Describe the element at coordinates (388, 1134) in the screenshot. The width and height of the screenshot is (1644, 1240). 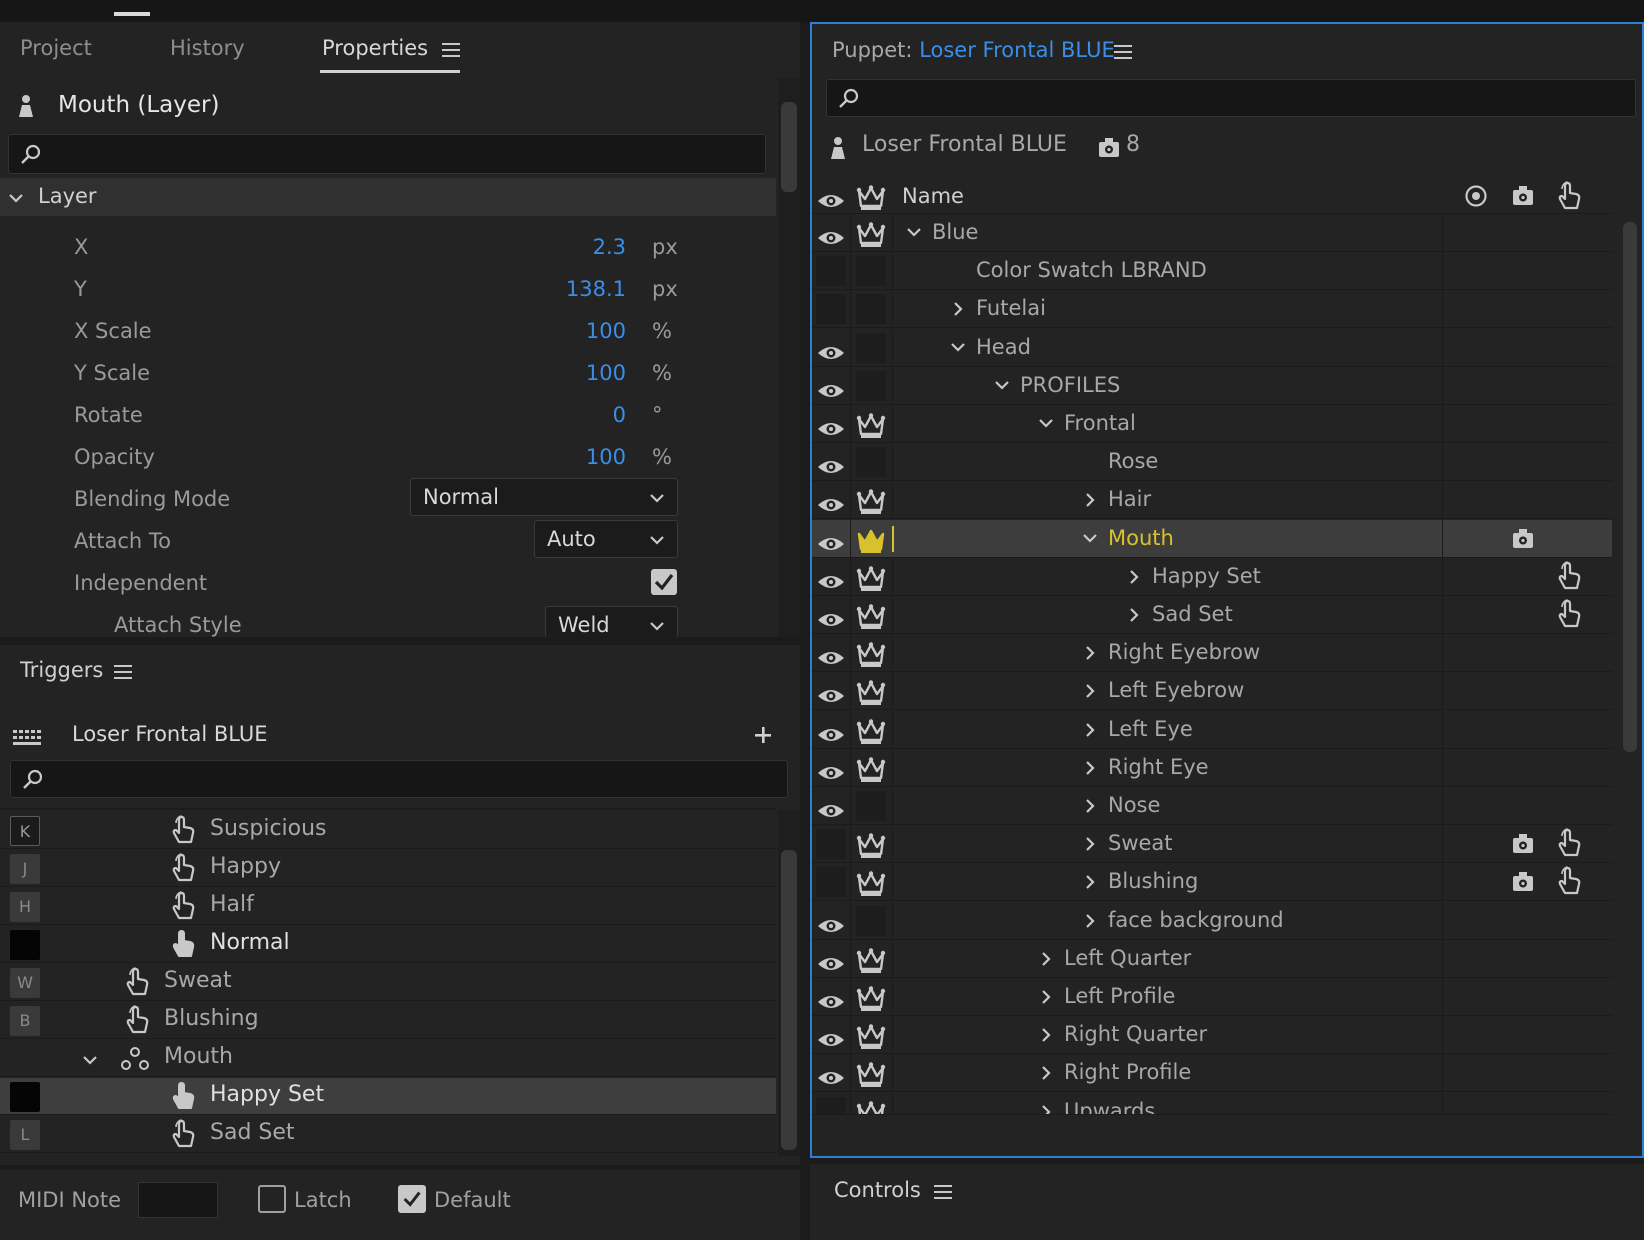
I see `trigger-row-sad-set: L Sad Set` at that location.